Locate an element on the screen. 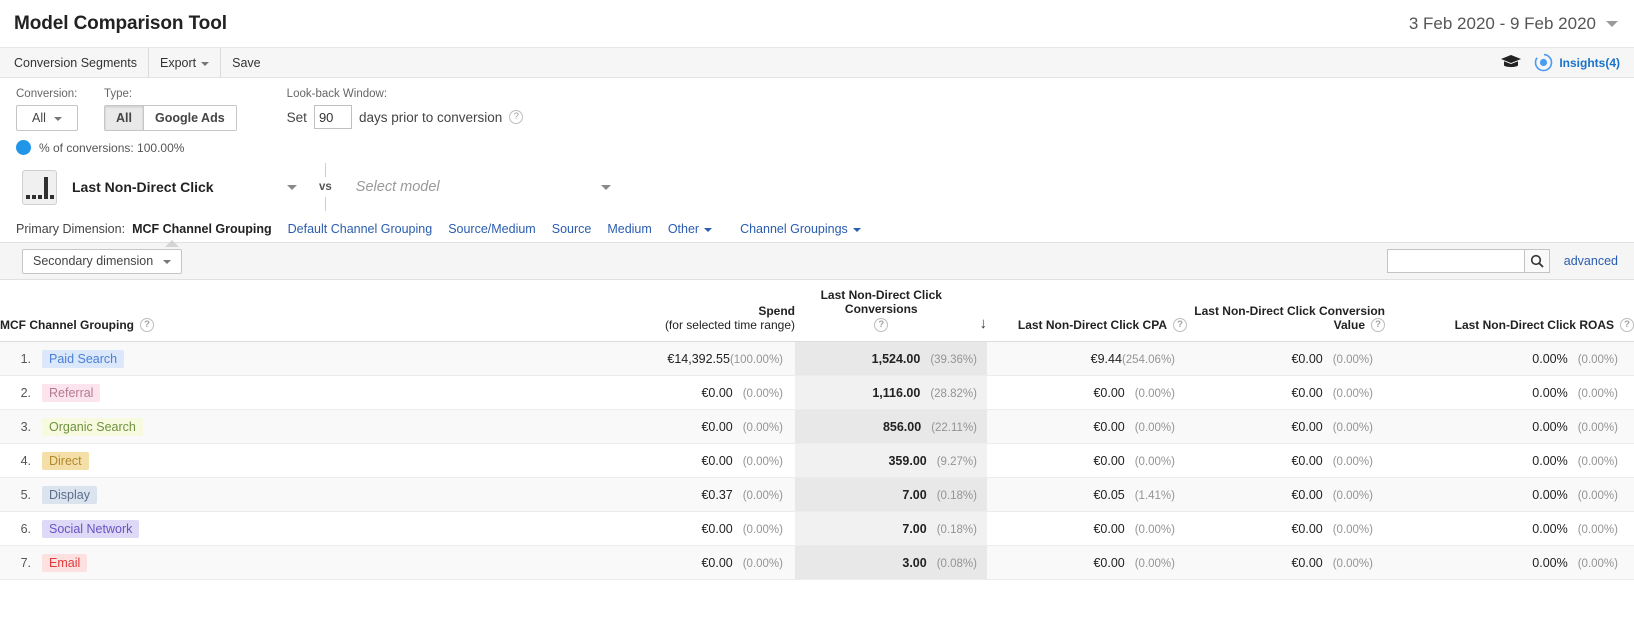  primary-dimension-link-other: Other is located at coordinates (690, 229).